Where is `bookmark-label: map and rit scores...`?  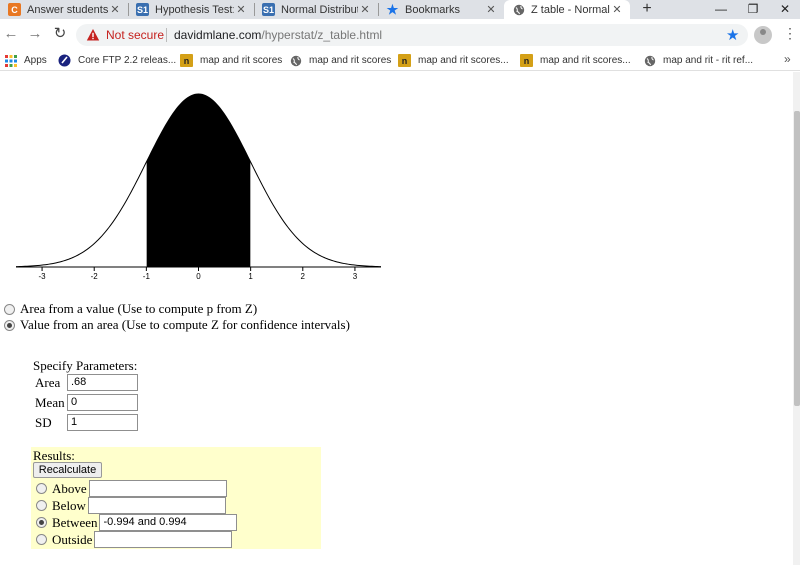 bookmark-label: map and rit scores... is located at coordinates (585, 60).